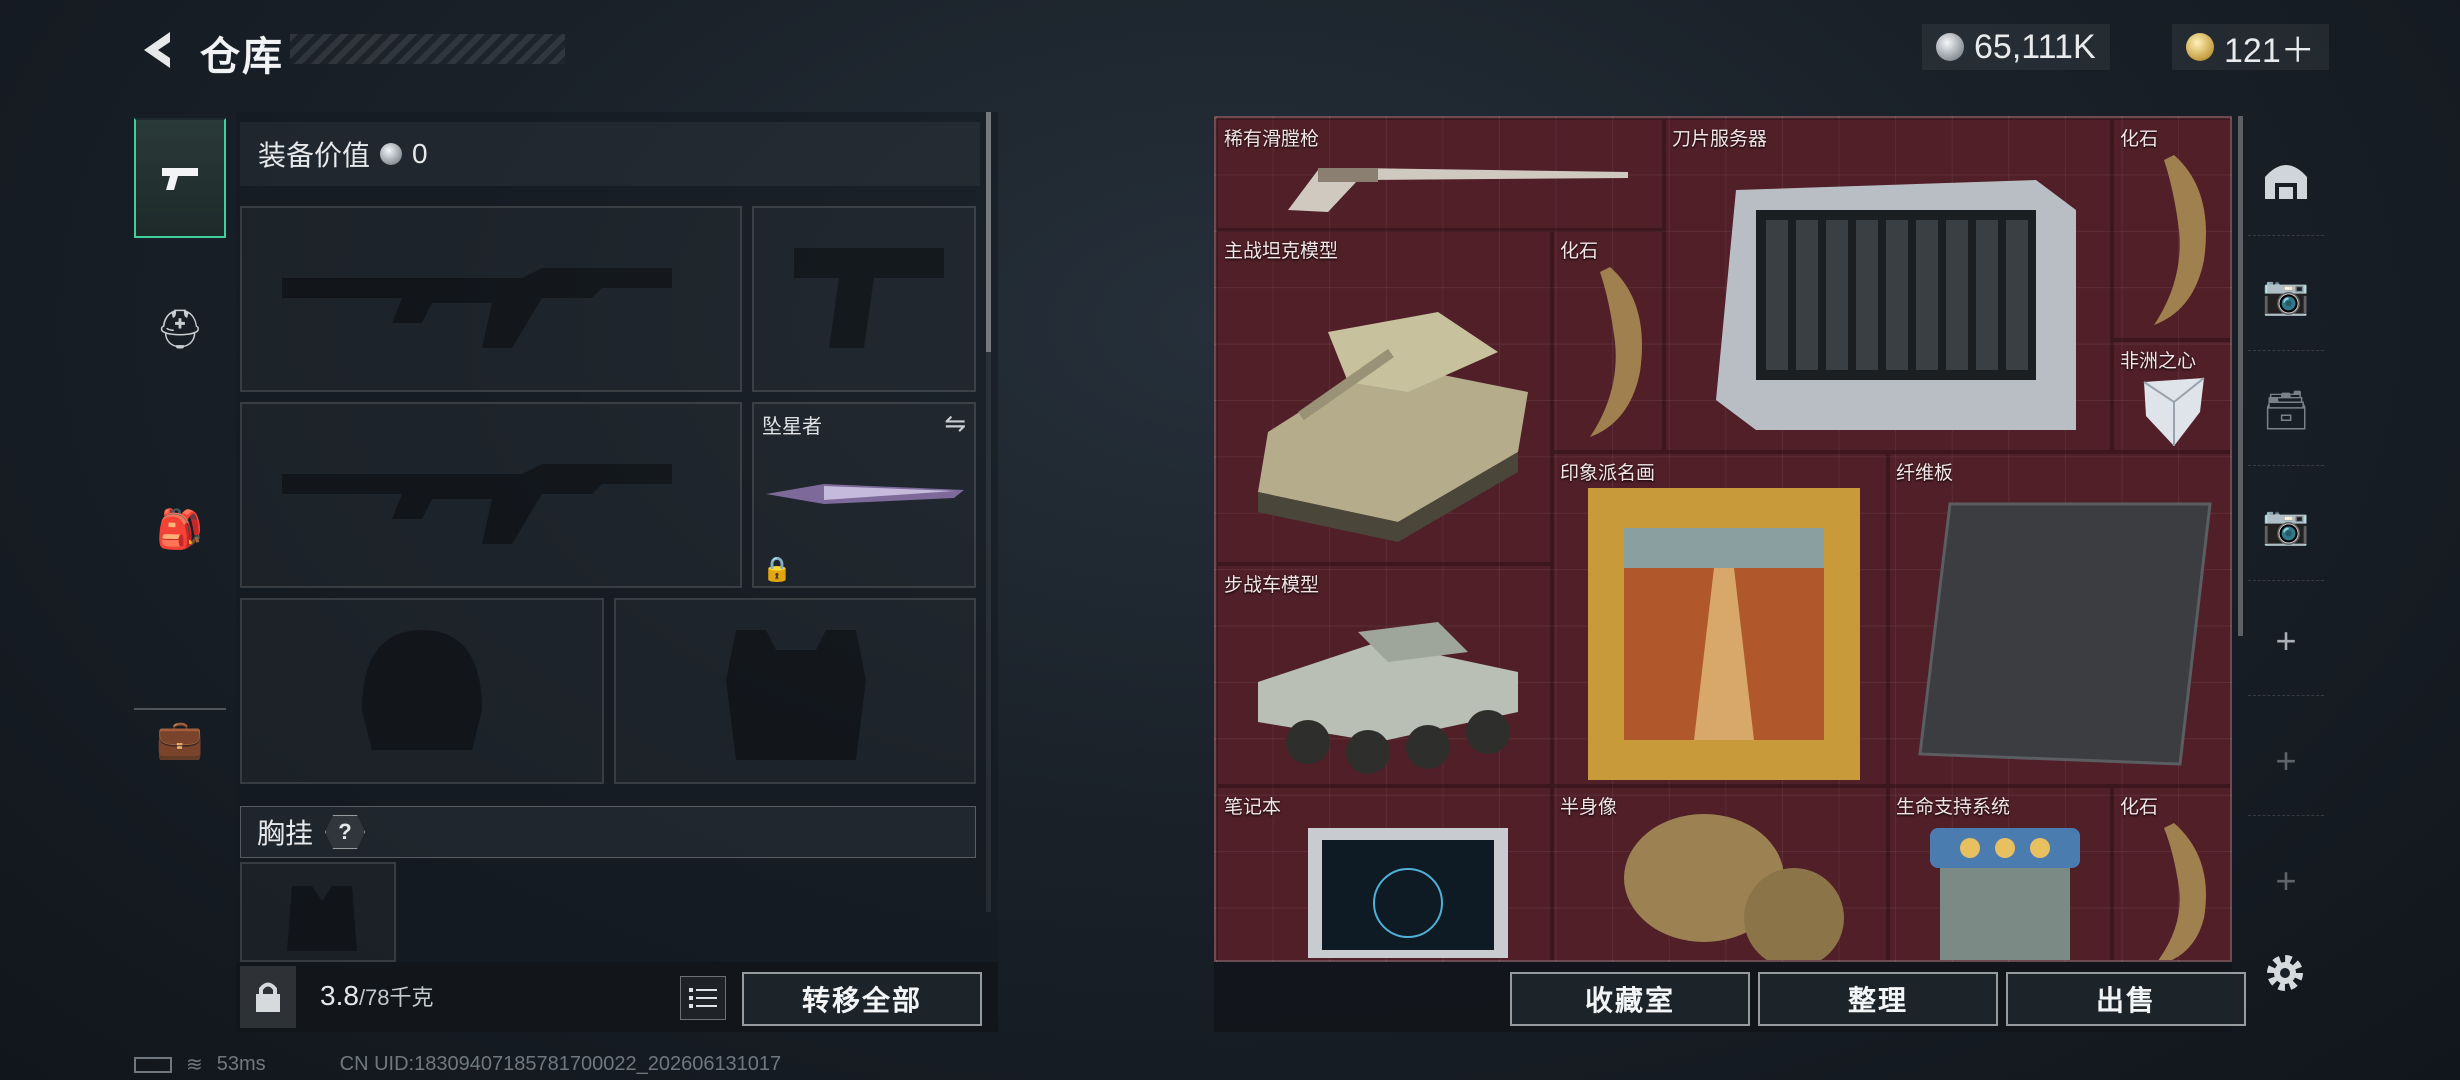 Image resolution: width=2460 pixels, height=1080 pixels. Describe the element at coordinates (1896, 305) in the screenshot. I see `server-rack-icon` at that location.